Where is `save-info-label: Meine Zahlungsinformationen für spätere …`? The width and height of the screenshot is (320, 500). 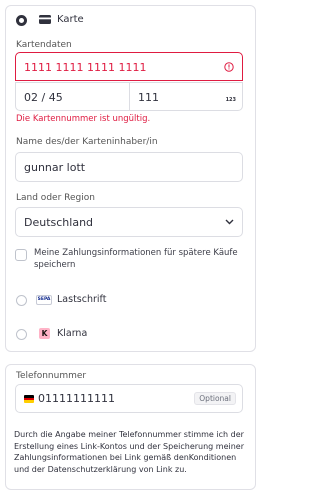 save-info-label: Meine Zahlungsinformationen für spätere … is located at coordinates (136, 259).